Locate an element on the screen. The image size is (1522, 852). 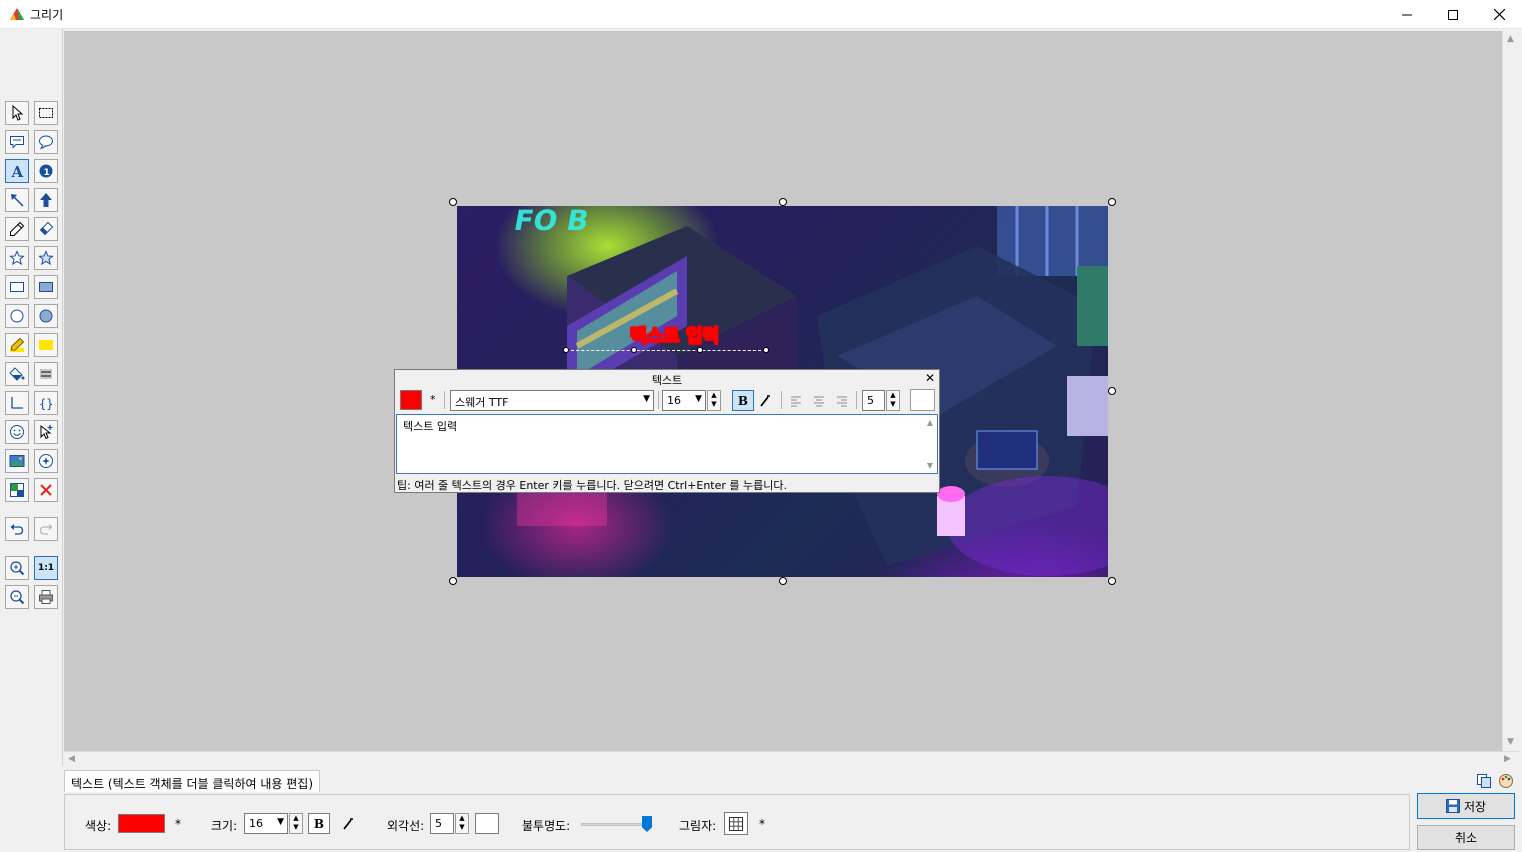
number-tool-button: 1 is located at coordinates (46, 171).